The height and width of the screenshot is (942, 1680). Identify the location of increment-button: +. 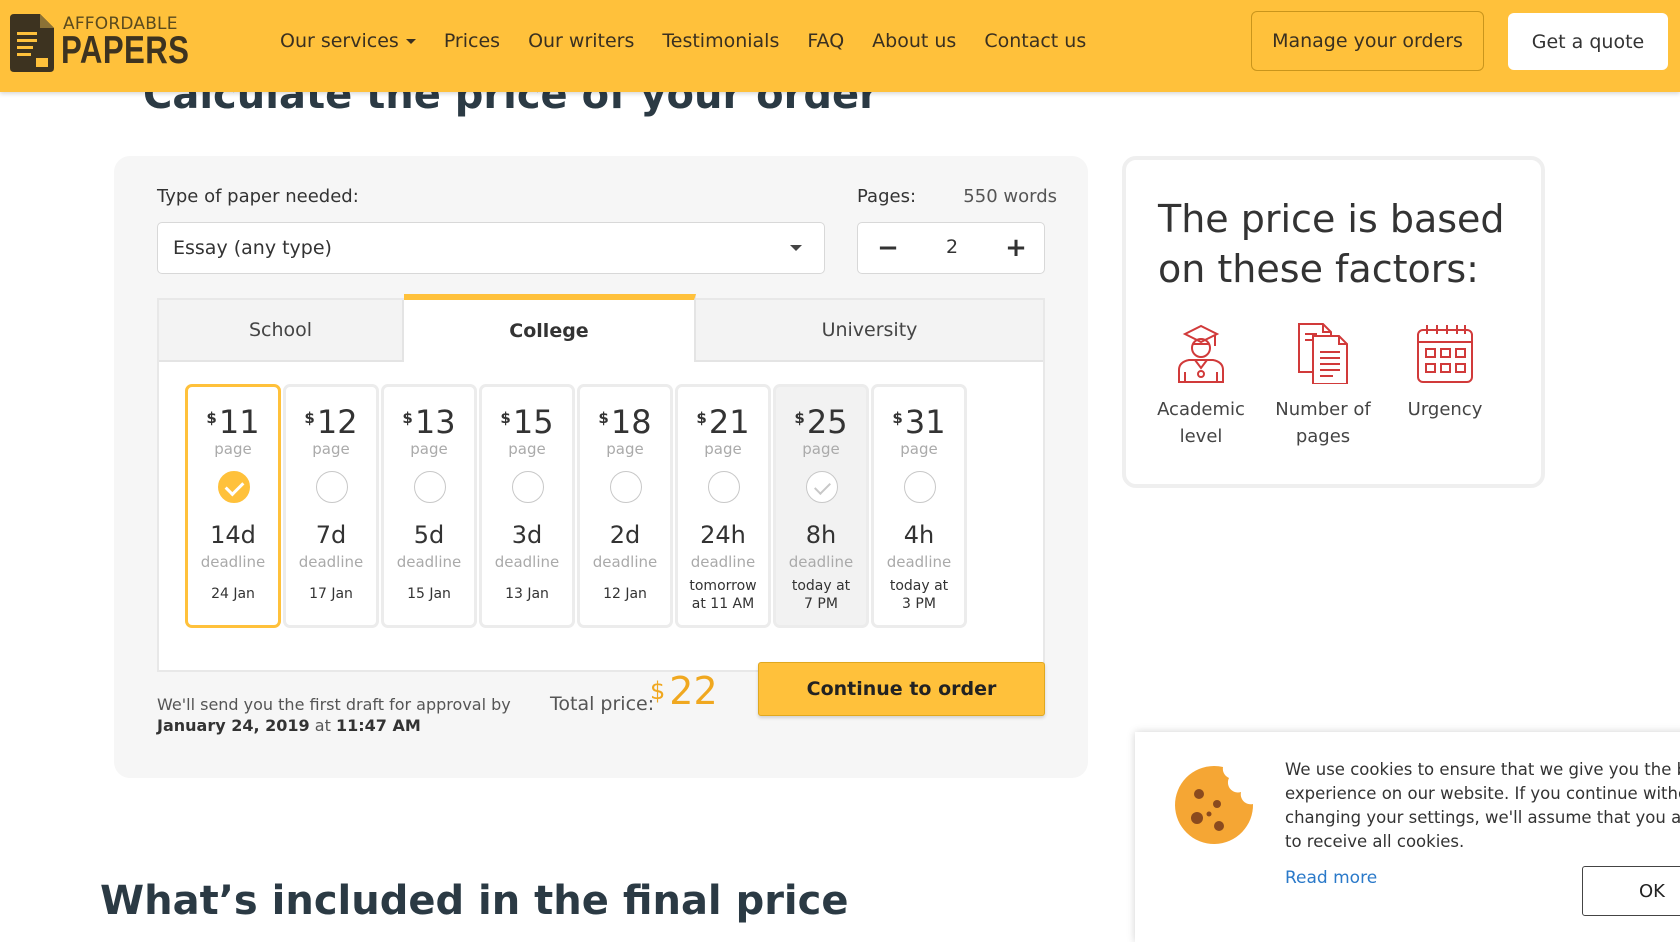
(1016, 248).